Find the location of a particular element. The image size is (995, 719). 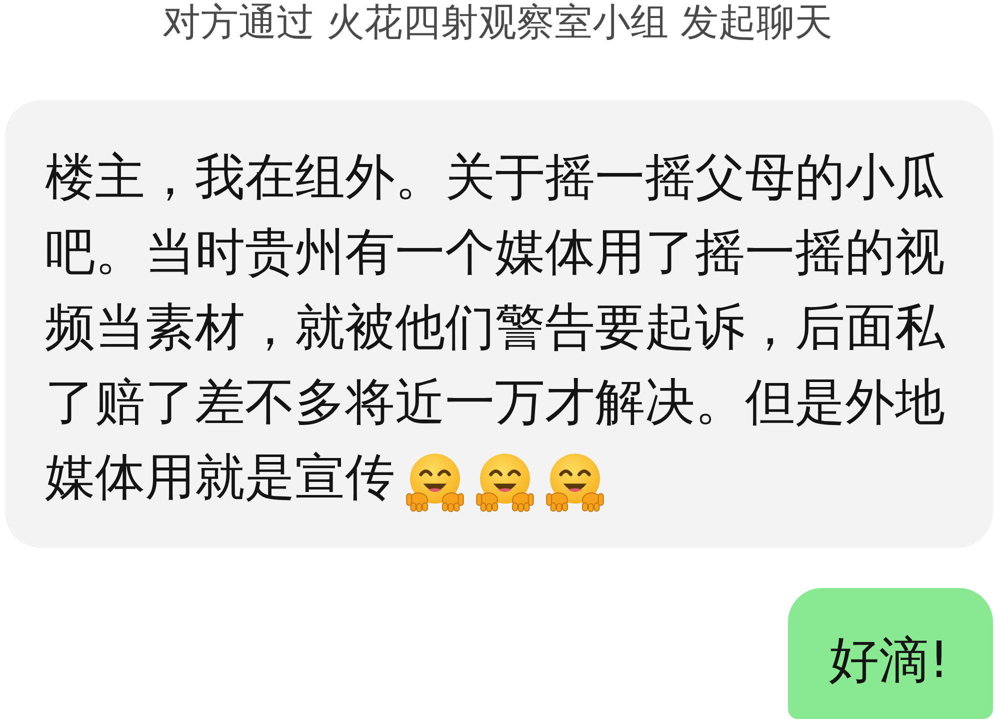

message-text-line: 媒体用就是宣传 is located at coordinates (220, 477).